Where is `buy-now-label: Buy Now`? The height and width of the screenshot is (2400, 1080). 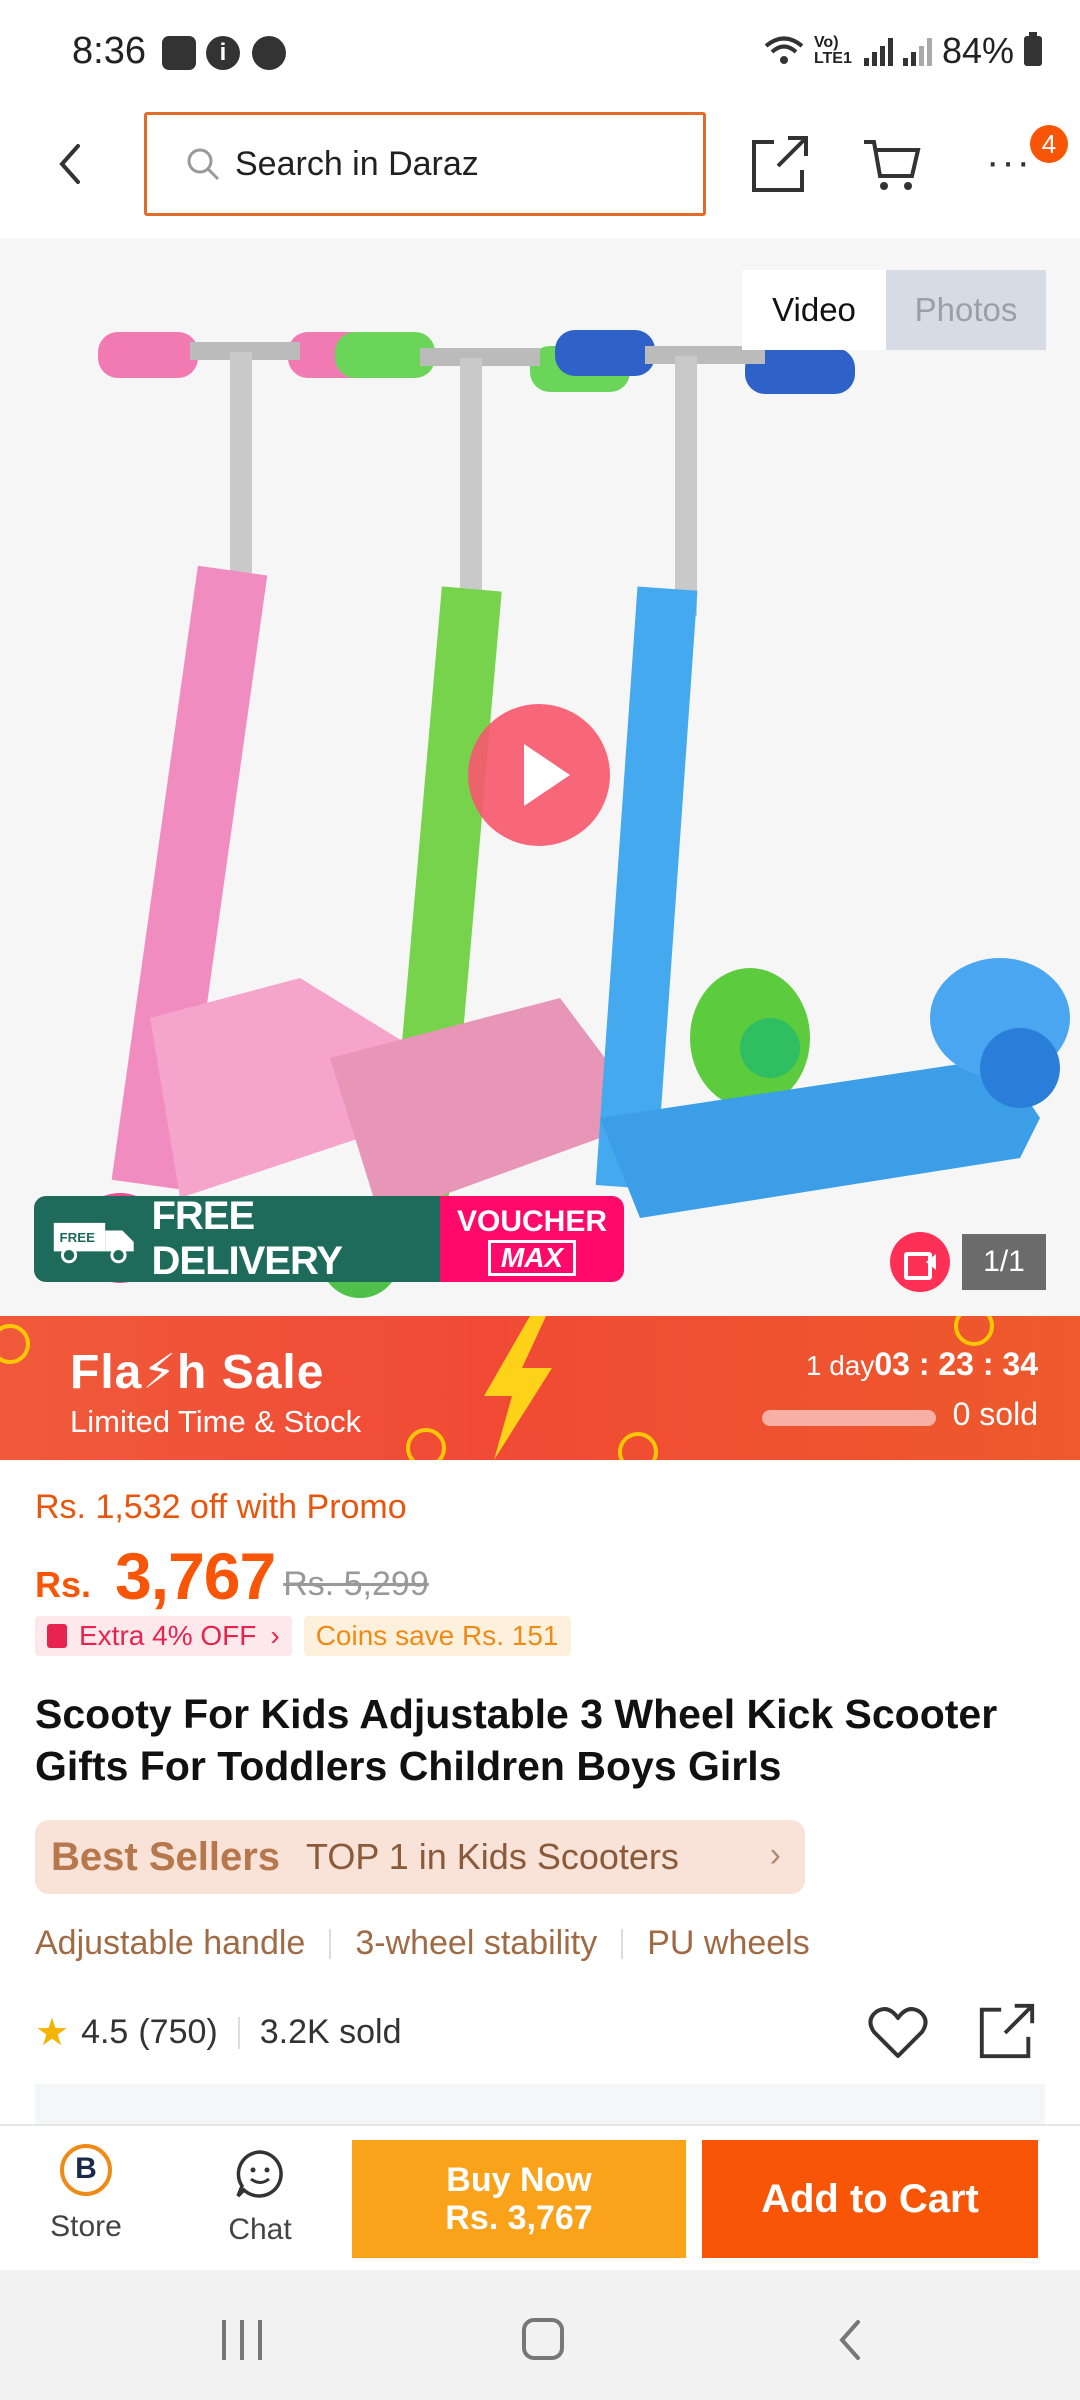
buy-now-label: Buy Now is located at coordinates (519, 2180).